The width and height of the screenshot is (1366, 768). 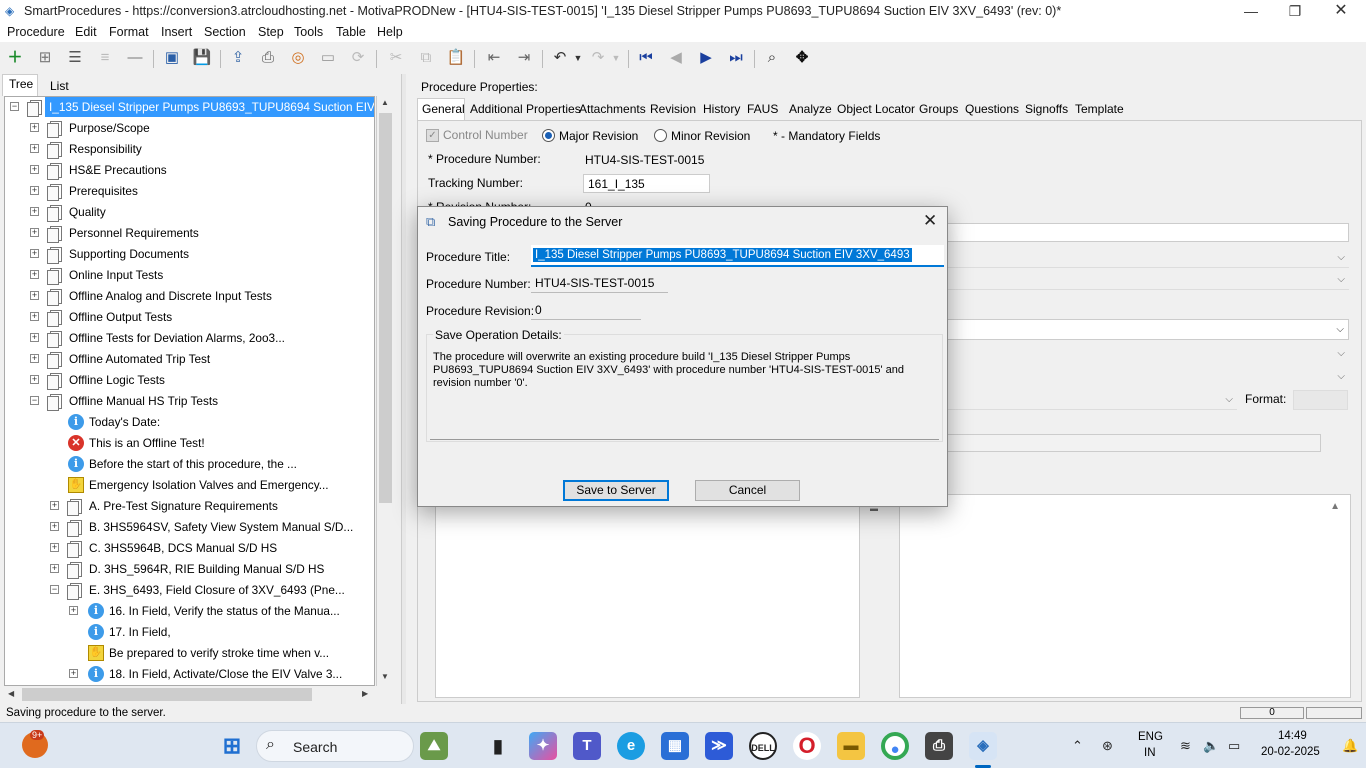 I want to click on splitter, so click(x=403, y=389).